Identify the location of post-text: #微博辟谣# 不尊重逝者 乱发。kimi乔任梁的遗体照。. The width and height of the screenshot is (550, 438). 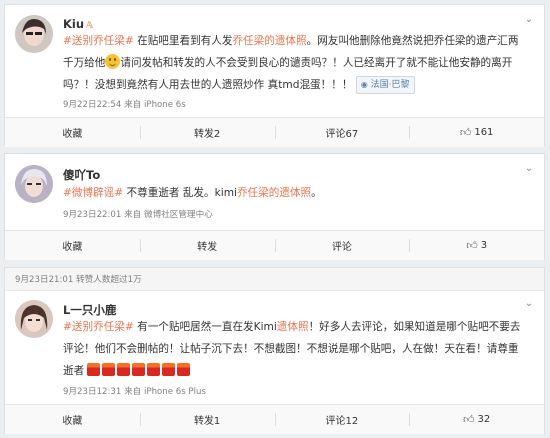
(300, 193).